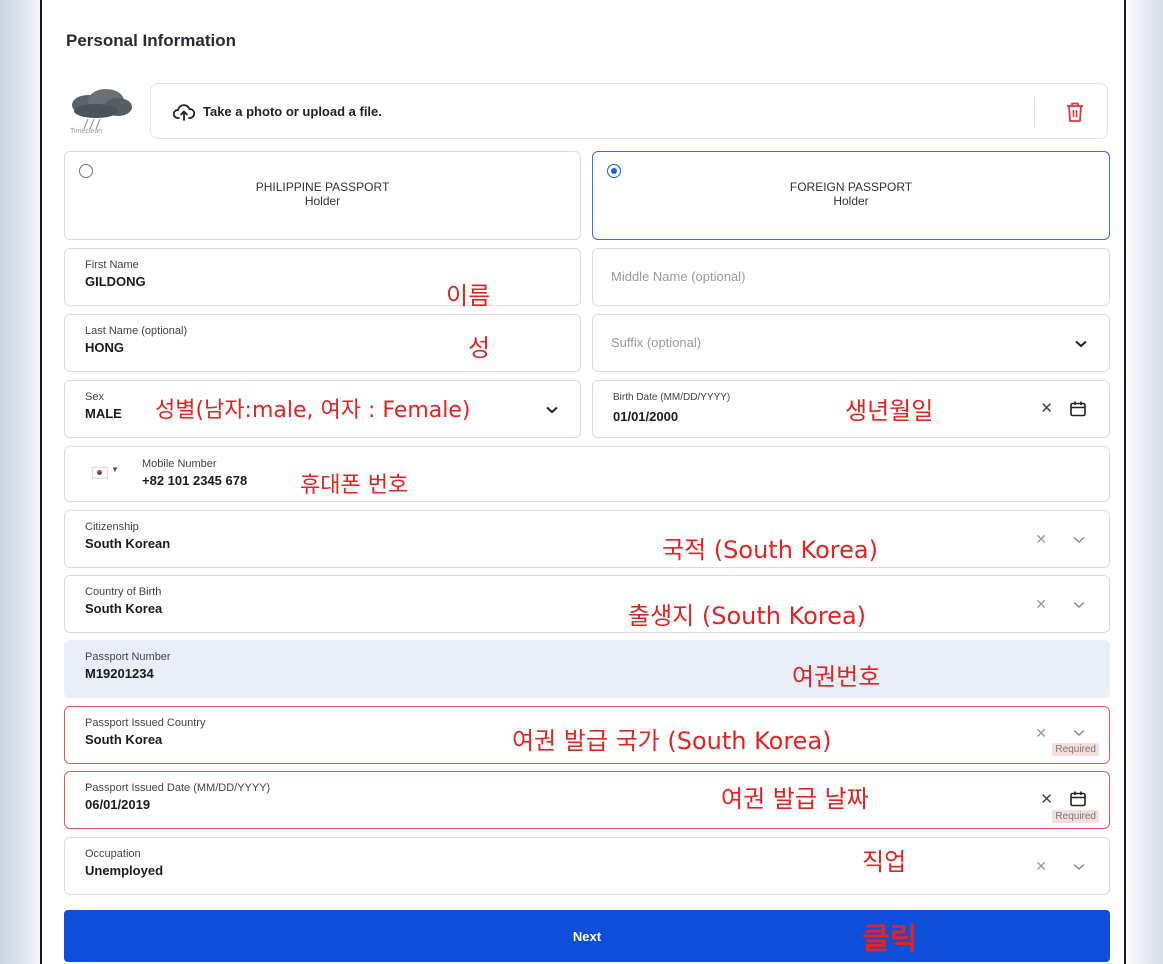 The width and height of the screenshot is (1163, 964). Describe the element at coordinates (884, 862) in the screenshot. I see `annotation-occupation: 직업` at that location.